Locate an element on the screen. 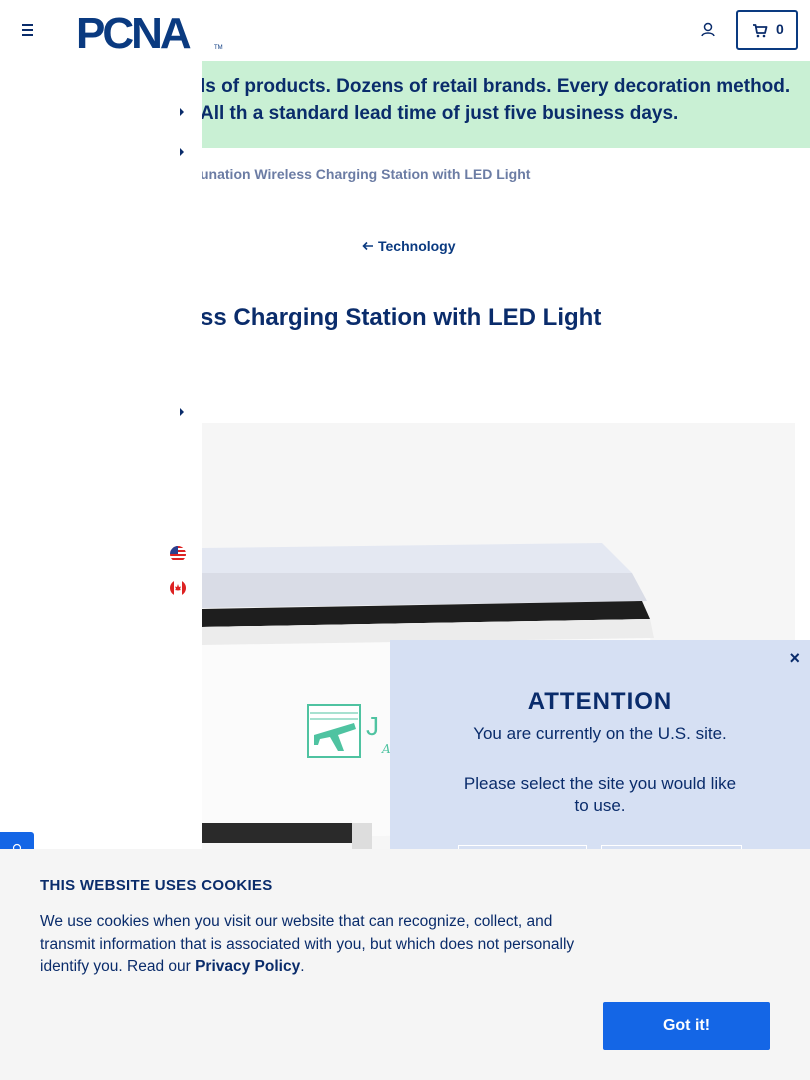 The height and width of the screenshot is (1080, 810). modal-current-site-text: You are currently on the U.S. site. is located at coordinates (600, 733).